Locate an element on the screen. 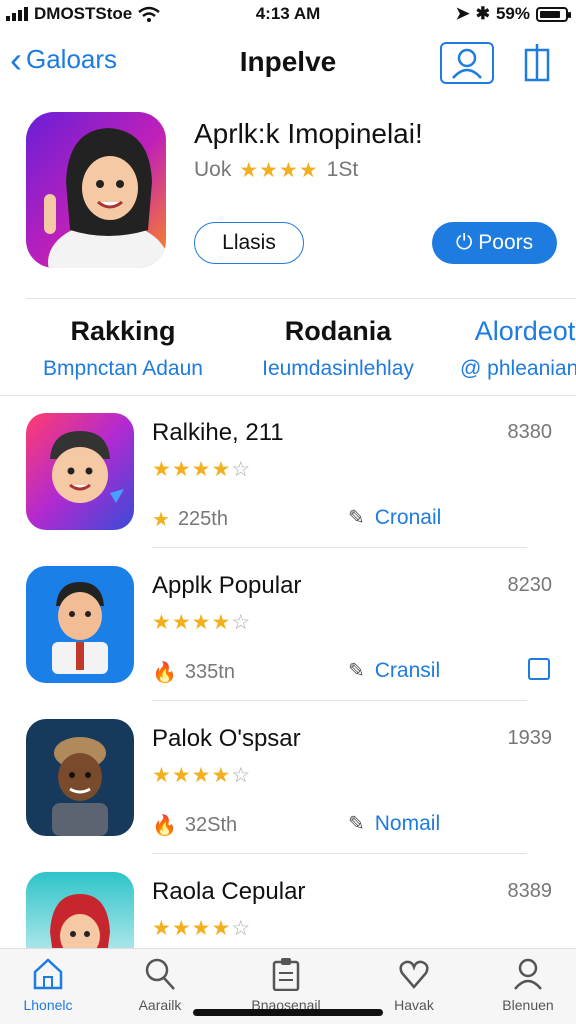 Image resolution: width=576 pixels, height=1024 pixels. app-action: ✎ Cransil is located at coordinates (394, 670).